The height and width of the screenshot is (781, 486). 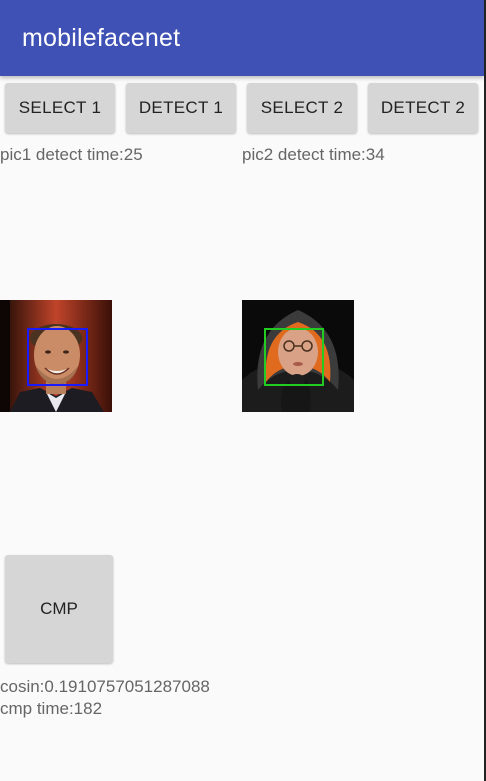 What do you see at coordinates (294, 357) in the screenshot?
I see `pic2-face-box` at bounding box center [294, 357].